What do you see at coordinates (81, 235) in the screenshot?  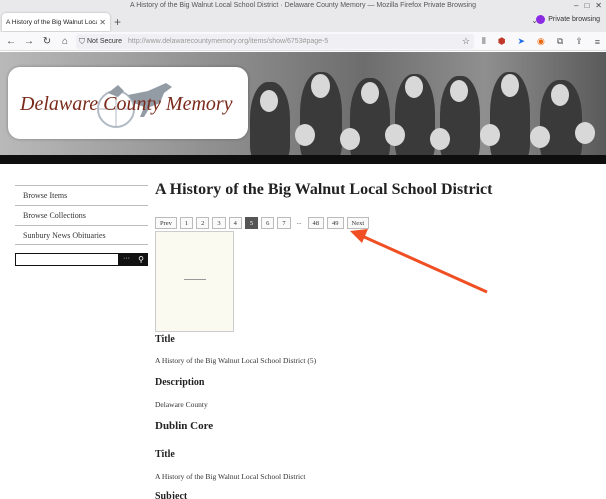 I see `sidebar-item-sunbury-news-obituaries: Sunbury News Obituaries` at bounding box center [81, 235].